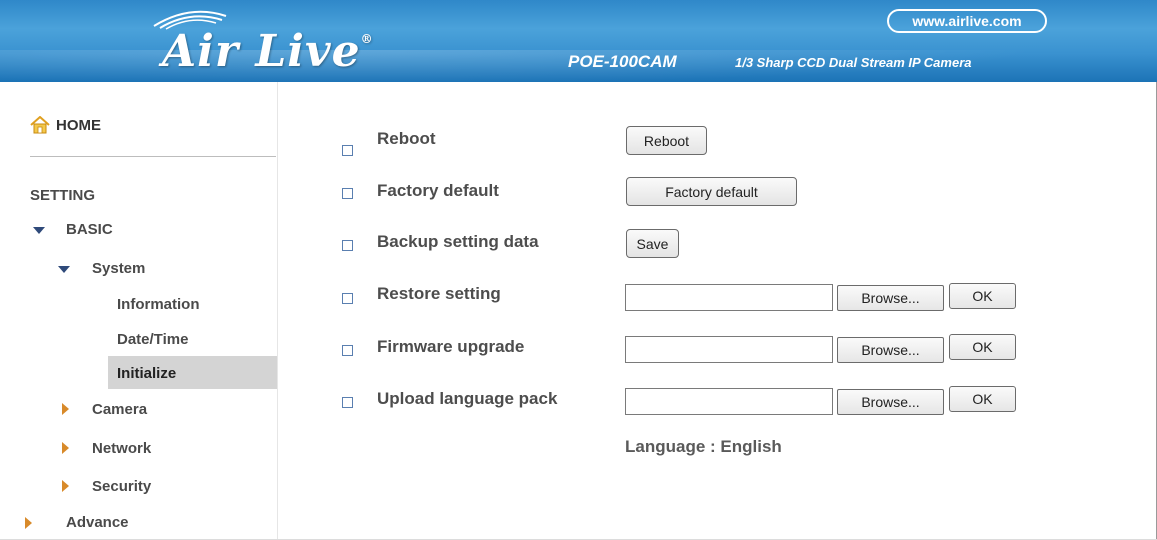  What do you see at coordinates (729, 349) in the screenshot?
I see `firmware-file-input` at bounding box center [729, 349].